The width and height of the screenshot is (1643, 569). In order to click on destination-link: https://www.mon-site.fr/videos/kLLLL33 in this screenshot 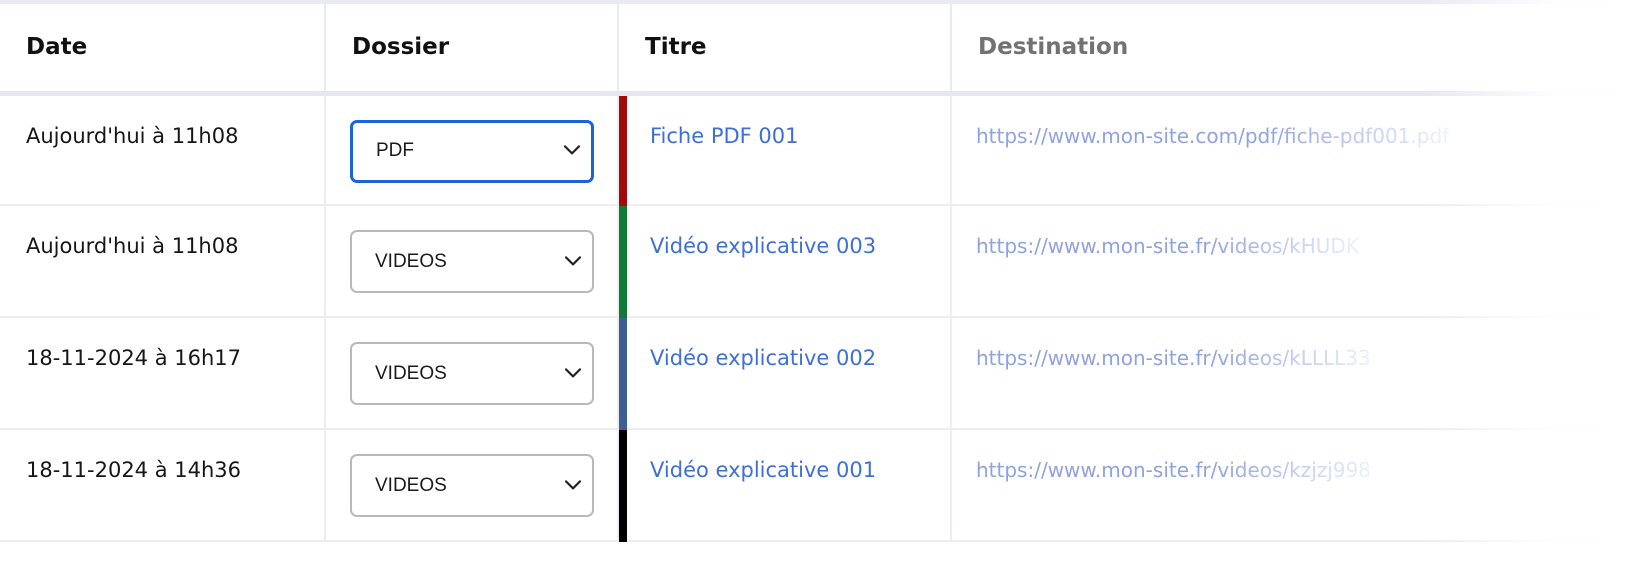, I will do `click(1173, 358)`.